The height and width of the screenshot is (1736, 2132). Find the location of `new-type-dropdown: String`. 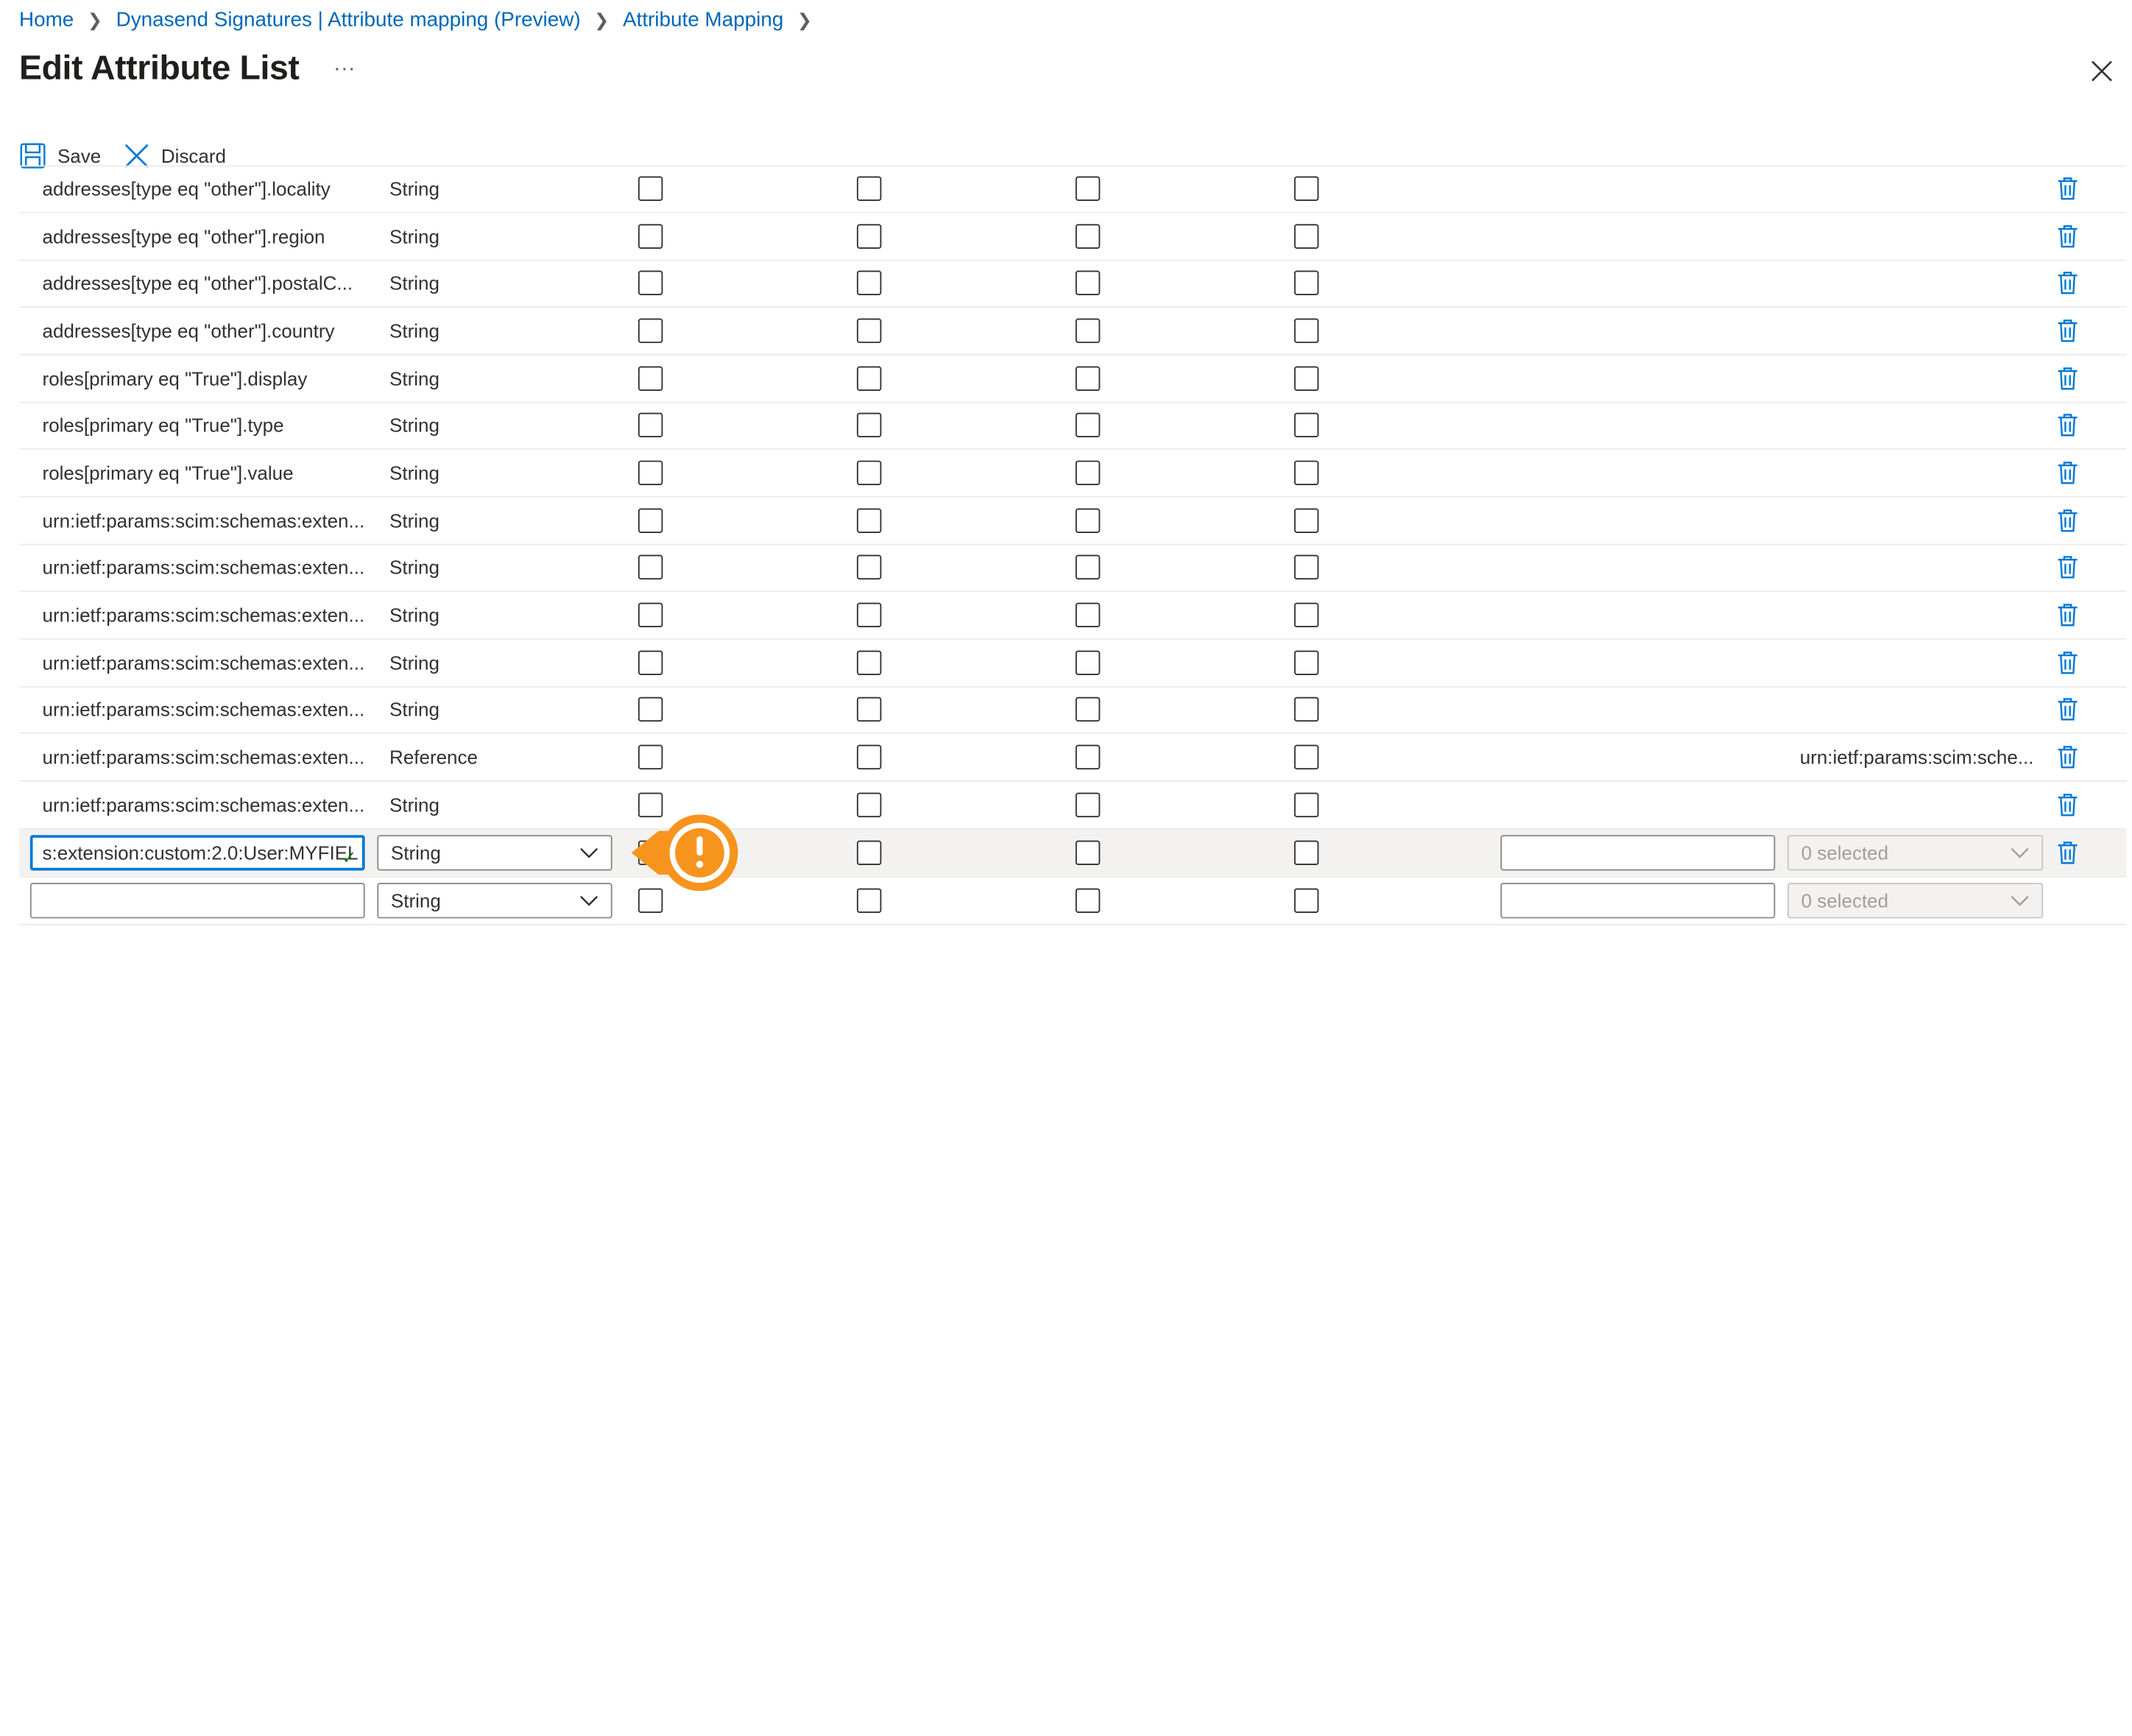

new-type-dropdown: String is located at coordinates (495, 901).